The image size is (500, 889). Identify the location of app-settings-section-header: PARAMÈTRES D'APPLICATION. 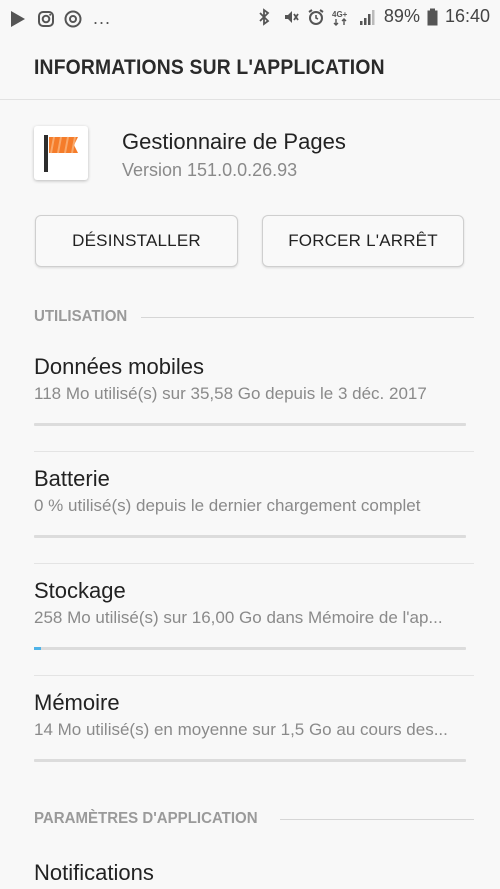
(254, 819).